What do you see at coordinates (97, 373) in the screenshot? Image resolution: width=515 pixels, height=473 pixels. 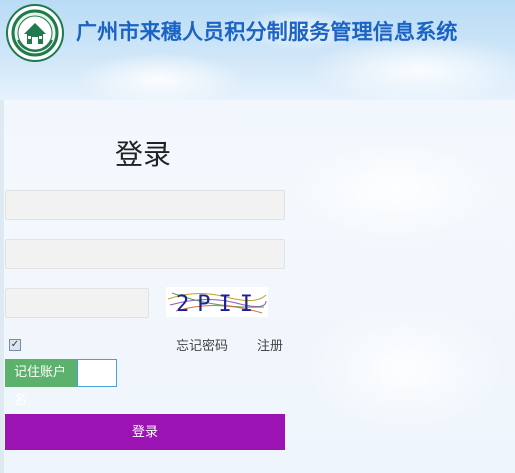 I see `remember-account-toggle` at bounding box center [97, 373].